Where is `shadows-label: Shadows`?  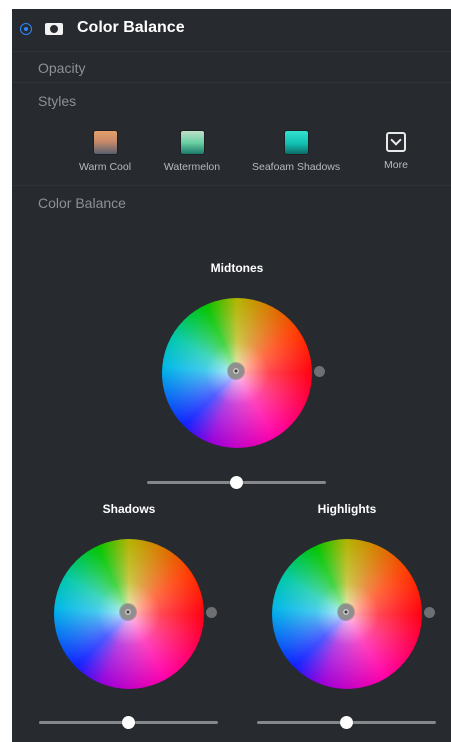
shadows-label: Shadows is located at coordinates (129, 509).